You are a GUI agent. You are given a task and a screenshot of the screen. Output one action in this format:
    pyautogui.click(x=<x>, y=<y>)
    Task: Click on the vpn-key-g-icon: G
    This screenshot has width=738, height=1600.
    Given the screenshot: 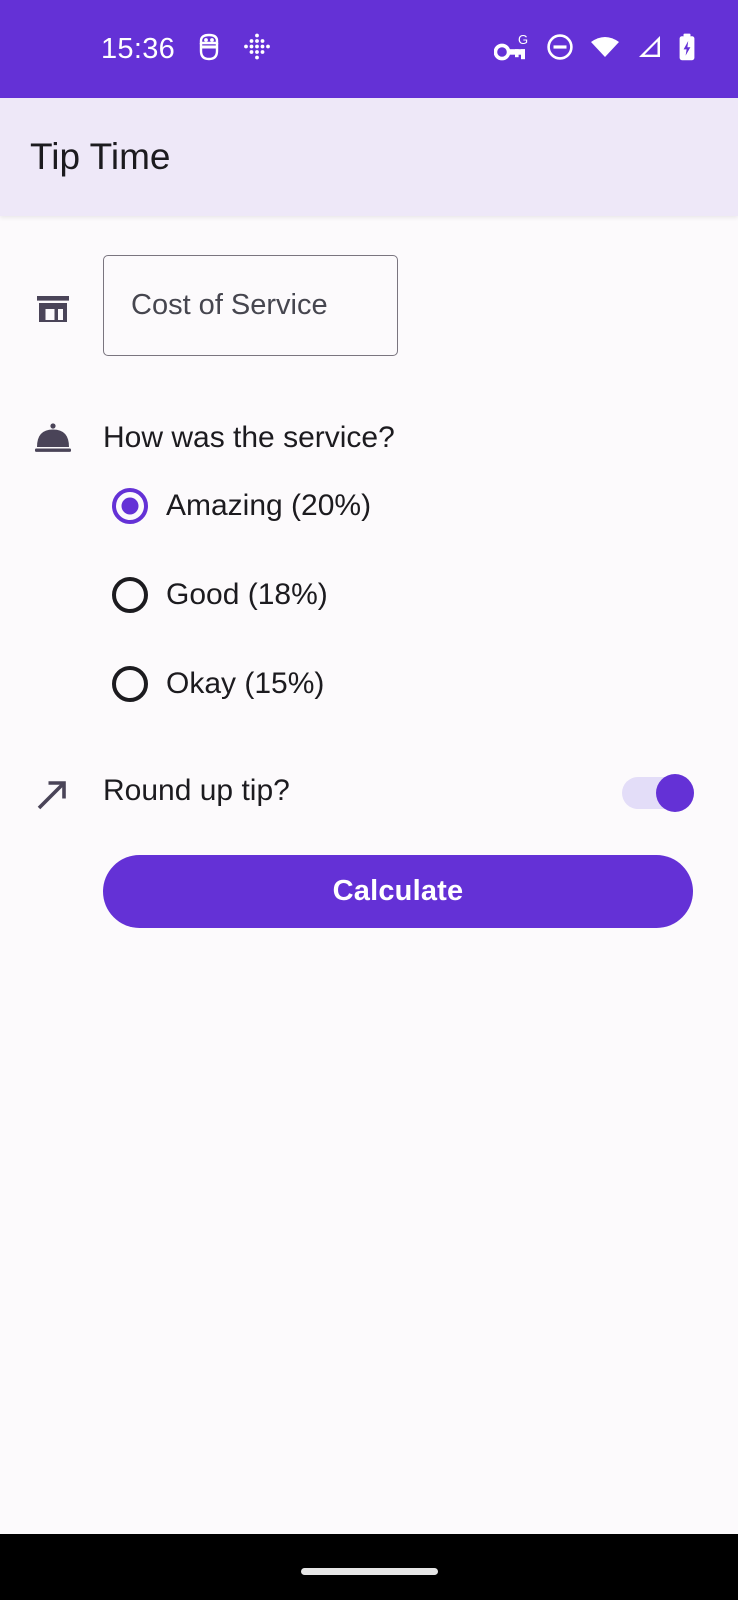 What is the action you would take?
    pyautogui.click(x=511, y=49)
    